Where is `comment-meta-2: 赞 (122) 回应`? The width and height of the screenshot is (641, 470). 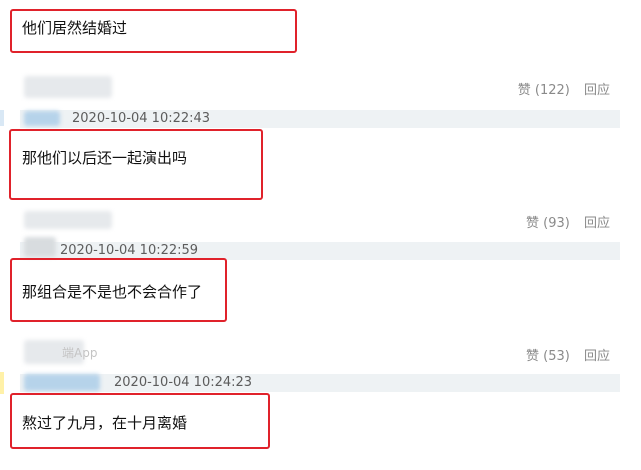 comment-meta-2: 赞 (122) 回应 is located at coordinates (320, 89).